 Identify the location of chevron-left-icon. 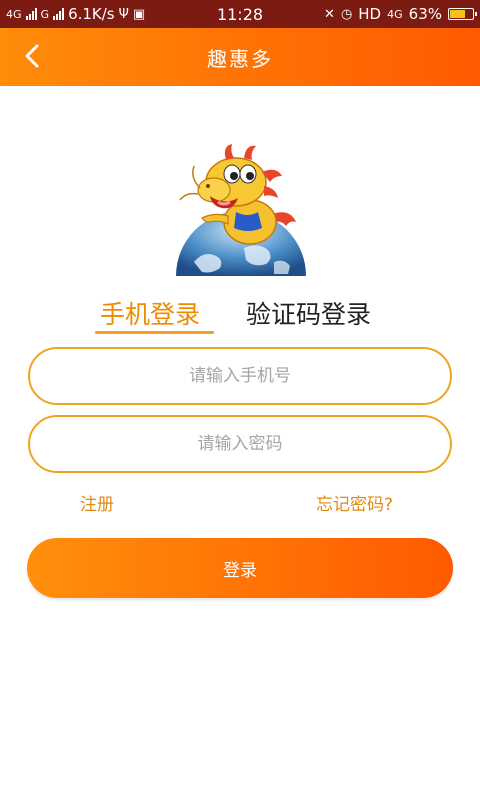
(32, 56).